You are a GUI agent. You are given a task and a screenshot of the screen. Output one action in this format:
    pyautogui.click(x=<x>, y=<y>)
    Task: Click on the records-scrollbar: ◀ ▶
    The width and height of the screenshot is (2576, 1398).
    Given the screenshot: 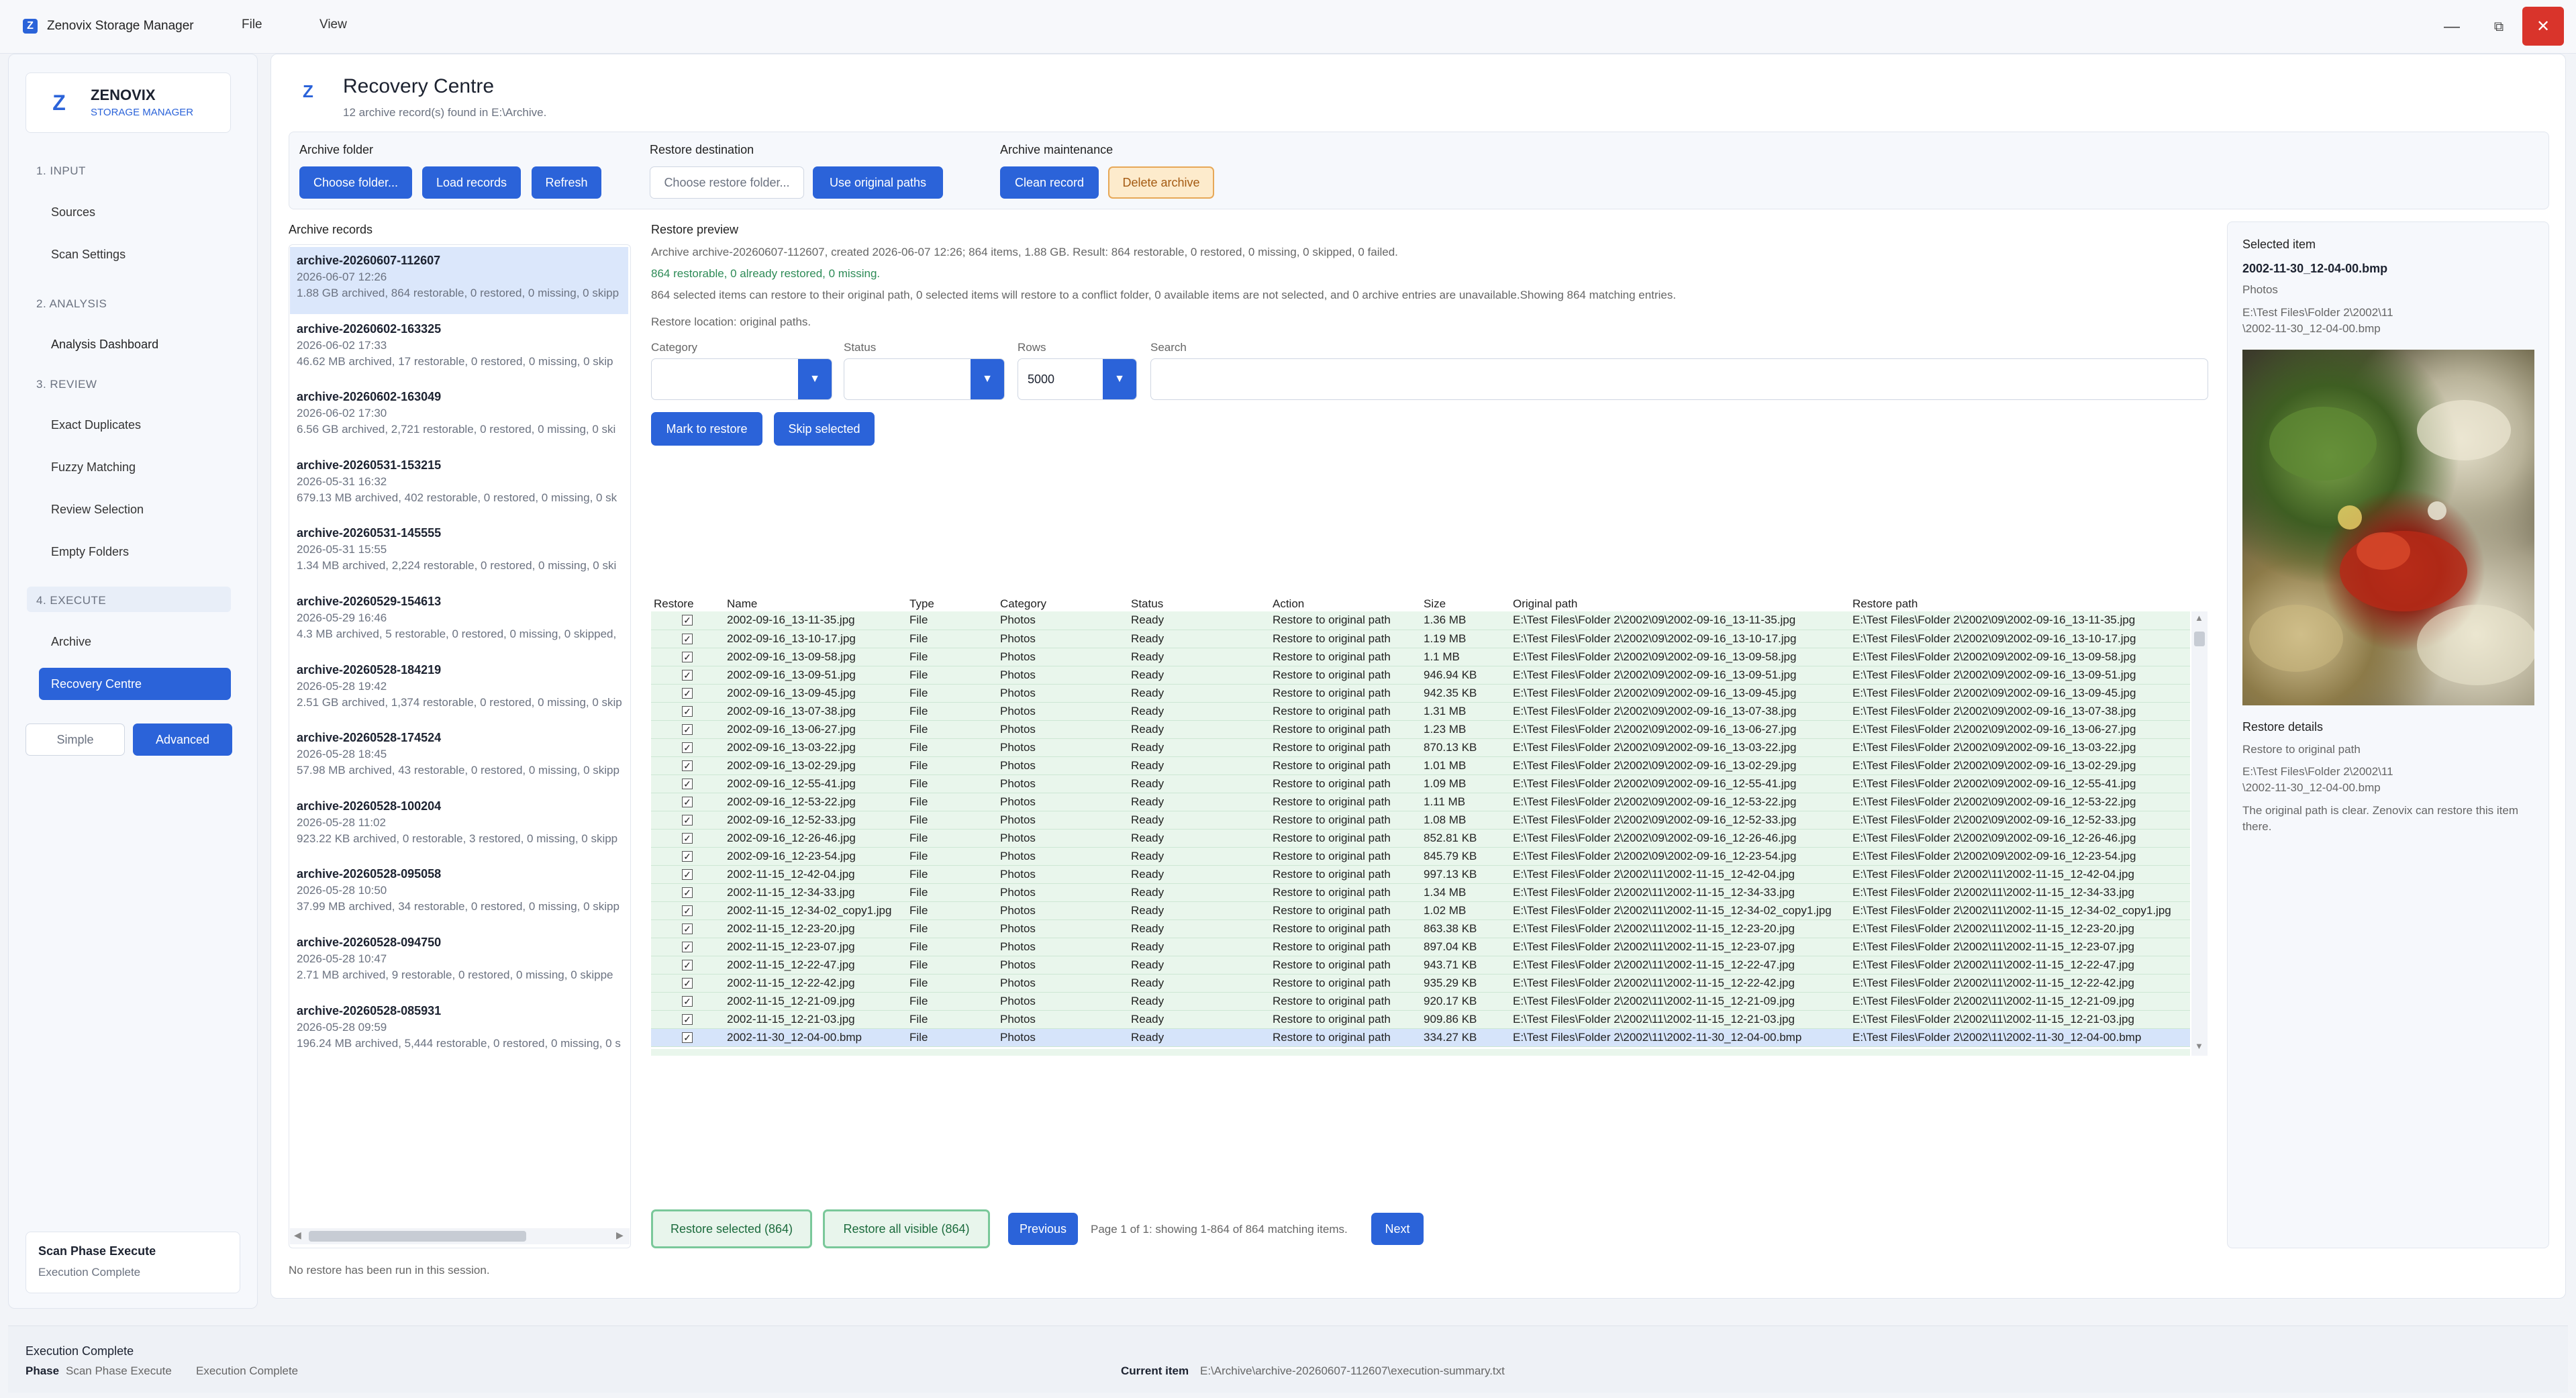 What is the action you would take?
    pyautogui.click(x=460, y=1236)
    